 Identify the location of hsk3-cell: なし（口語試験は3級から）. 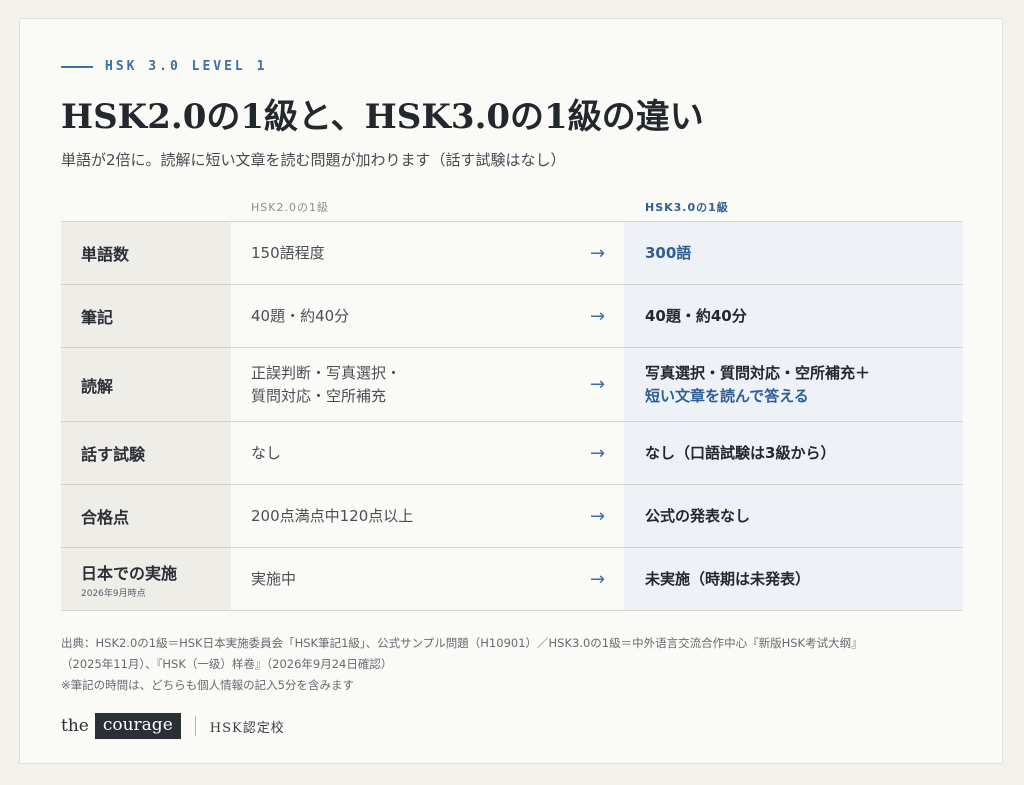
(793, 453).